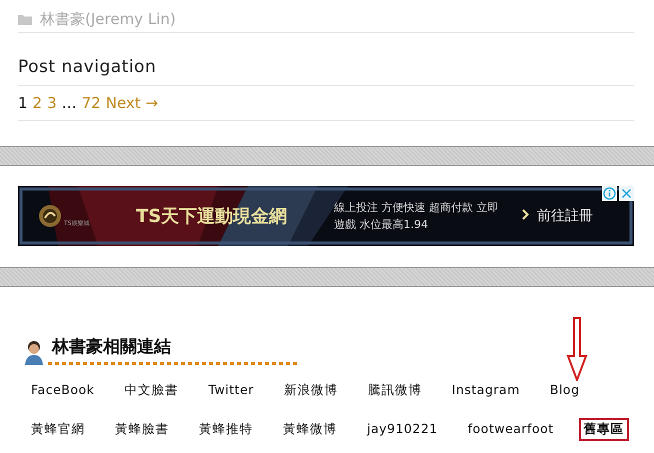  What do you see at coordinates (577, 349) in the screenshot?
I see `arrow-annotation` at bounding box center [577, 349].